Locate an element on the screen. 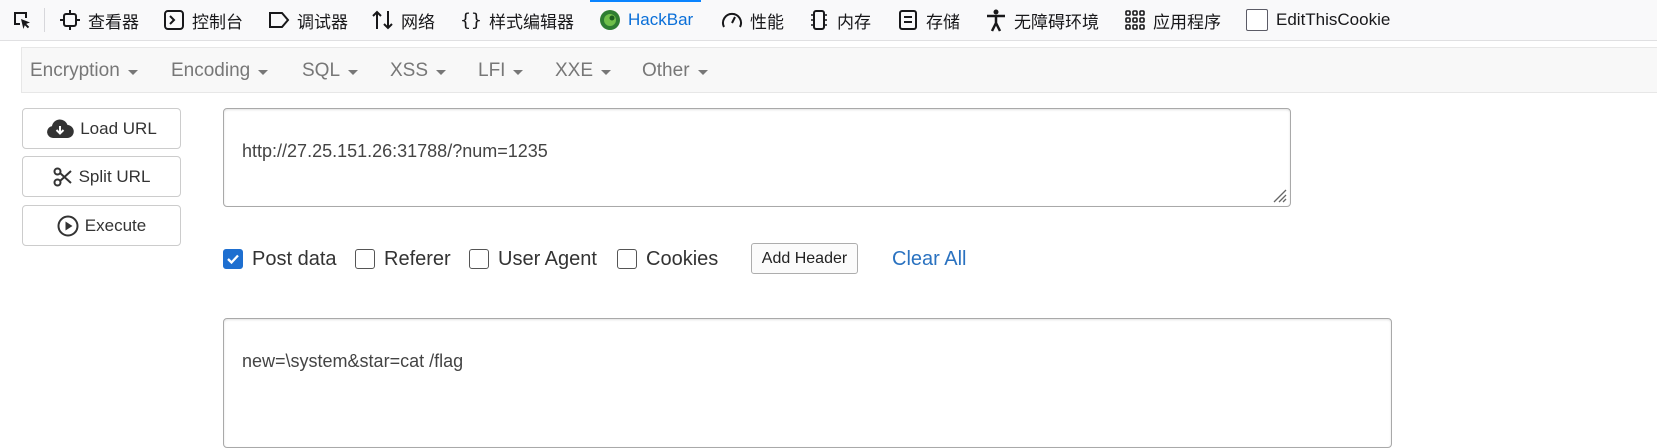 This screenshot has height=448, width=1657. tab-label: 调试器 is located at coordinates (322, 22).